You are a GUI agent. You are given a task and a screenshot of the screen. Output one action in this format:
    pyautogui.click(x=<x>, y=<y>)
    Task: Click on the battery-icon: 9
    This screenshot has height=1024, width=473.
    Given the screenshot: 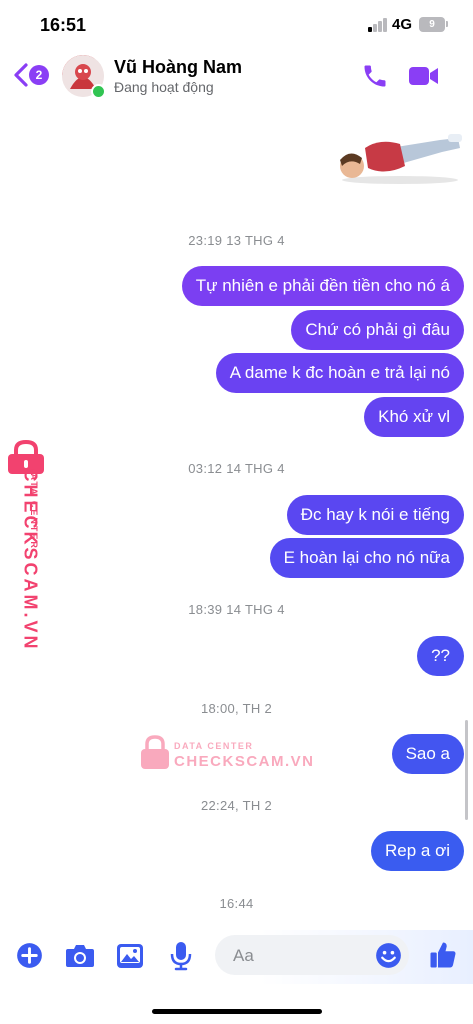 What is the action you would take?
    pyautogui.click(x=432, y=24)
    